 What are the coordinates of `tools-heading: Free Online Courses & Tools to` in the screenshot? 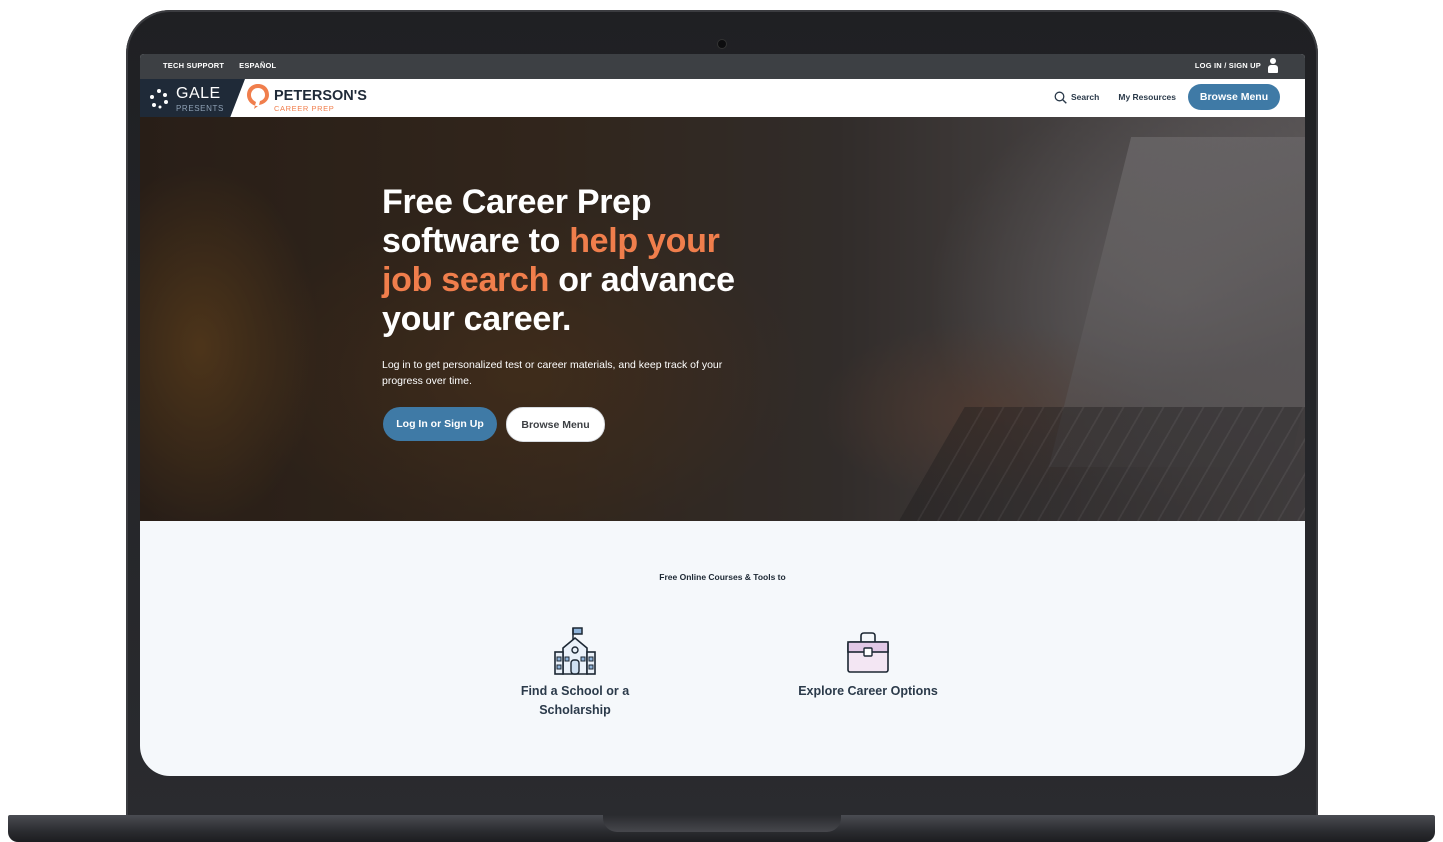 It's located at (722, 577).